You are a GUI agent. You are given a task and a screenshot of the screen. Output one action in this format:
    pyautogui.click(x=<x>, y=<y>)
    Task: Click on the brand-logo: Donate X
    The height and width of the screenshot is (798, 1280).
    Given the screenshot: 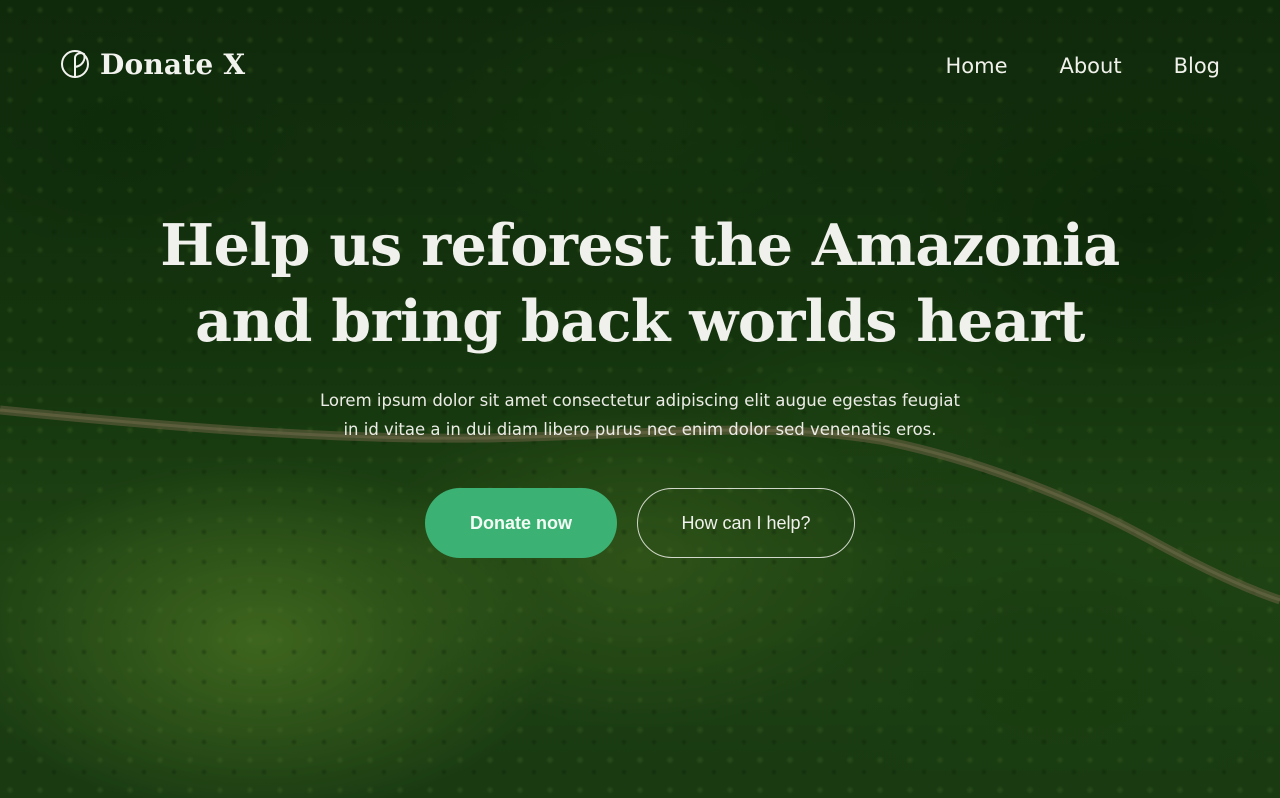 What is the action you would take?
    pyautogui.click(x=152, y=64)
    